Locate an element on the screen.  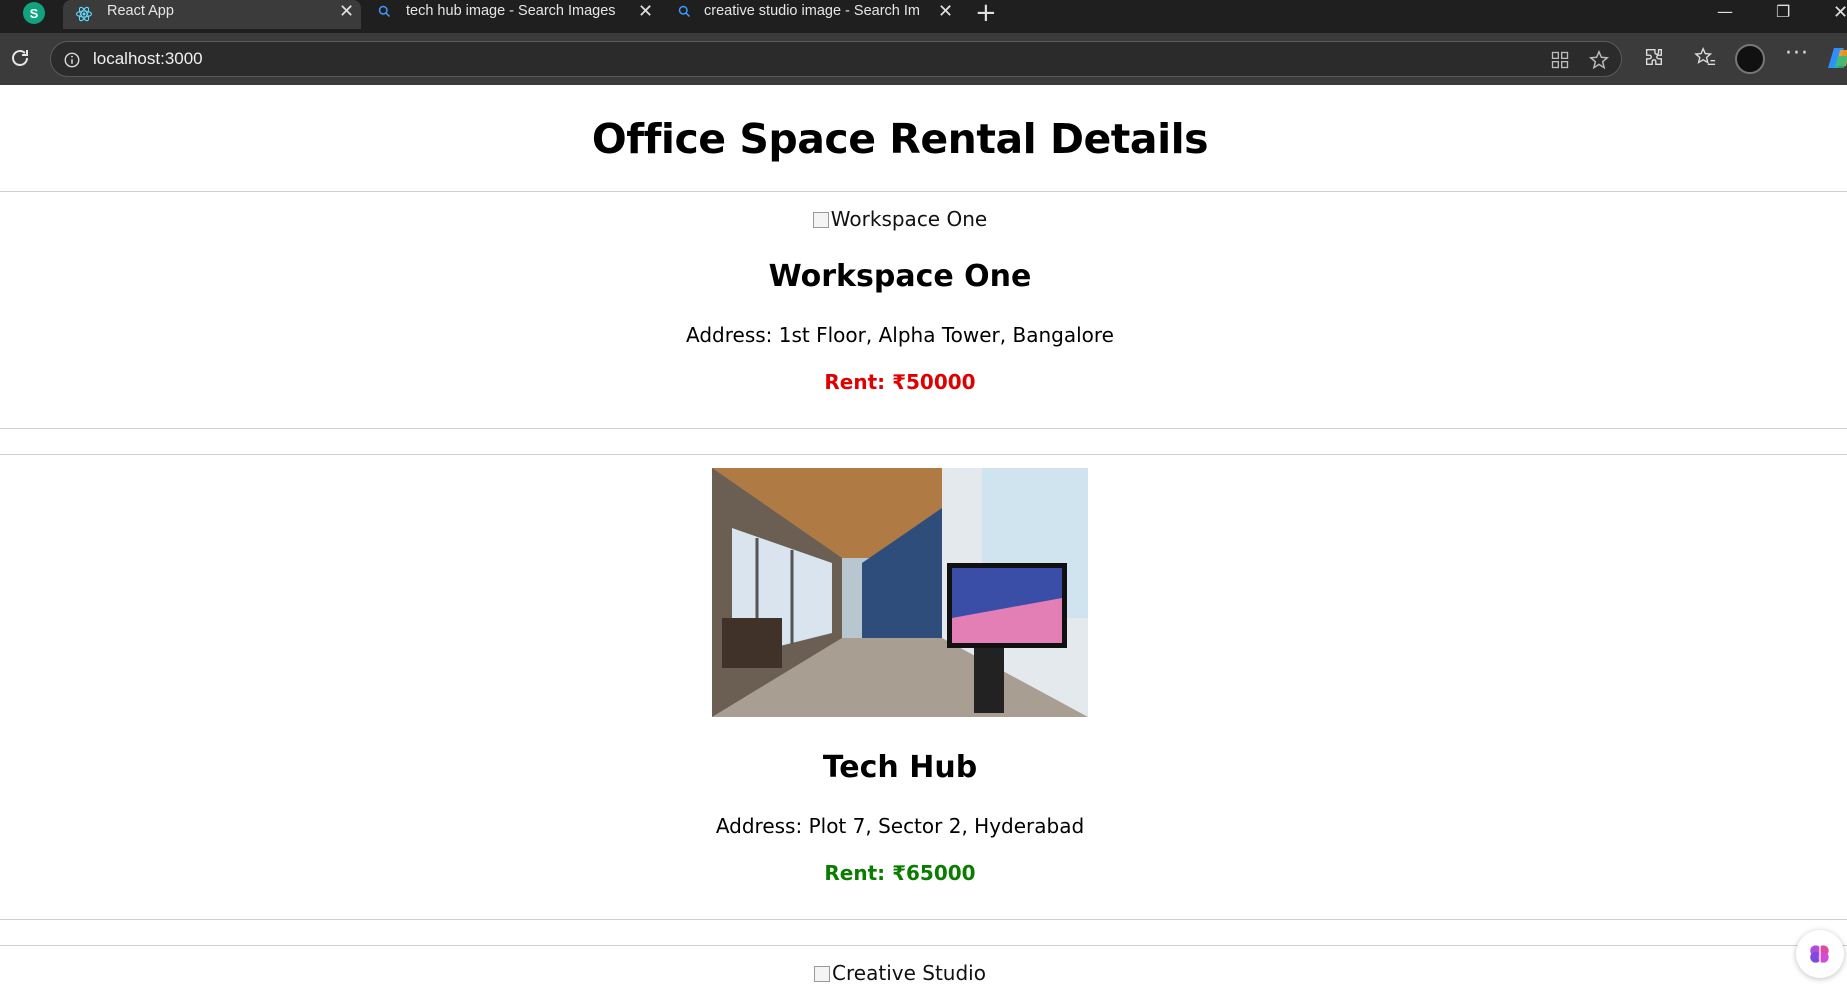
restore-icon: ❐ is located at coordinates (1783, 11).